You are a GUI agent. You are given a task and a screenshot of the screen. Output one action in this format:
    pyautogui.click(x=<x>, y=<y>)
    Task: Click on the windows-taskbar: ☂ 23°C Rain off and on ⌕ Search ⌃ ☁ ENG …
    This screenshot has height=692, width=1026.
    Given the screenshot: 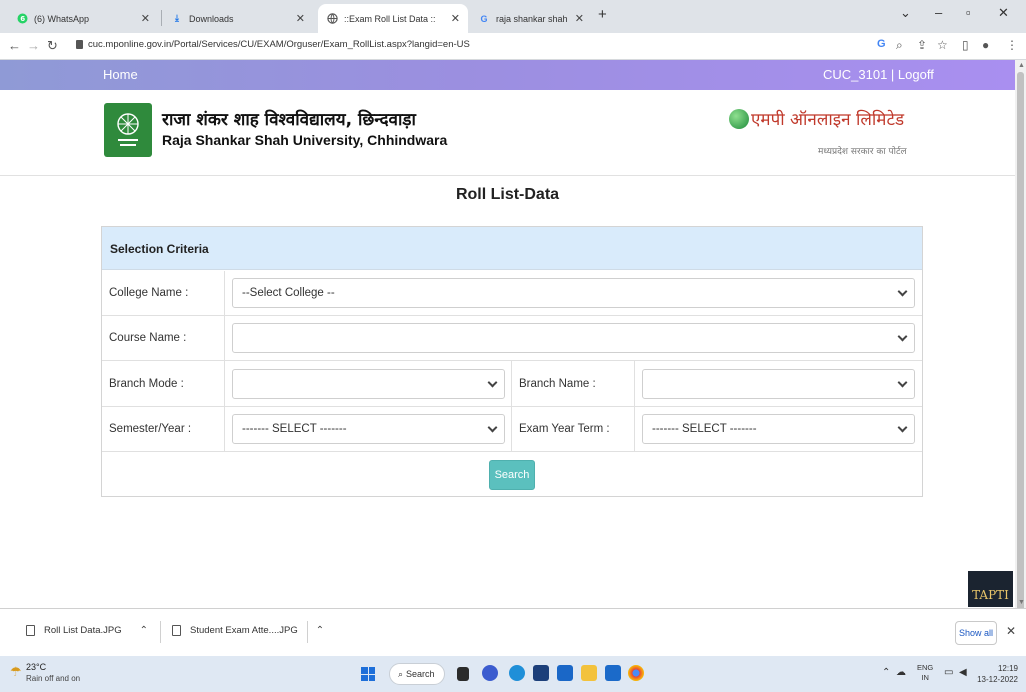 What is the action you would take?
    pyautogui.click(x=513, y=674)
    